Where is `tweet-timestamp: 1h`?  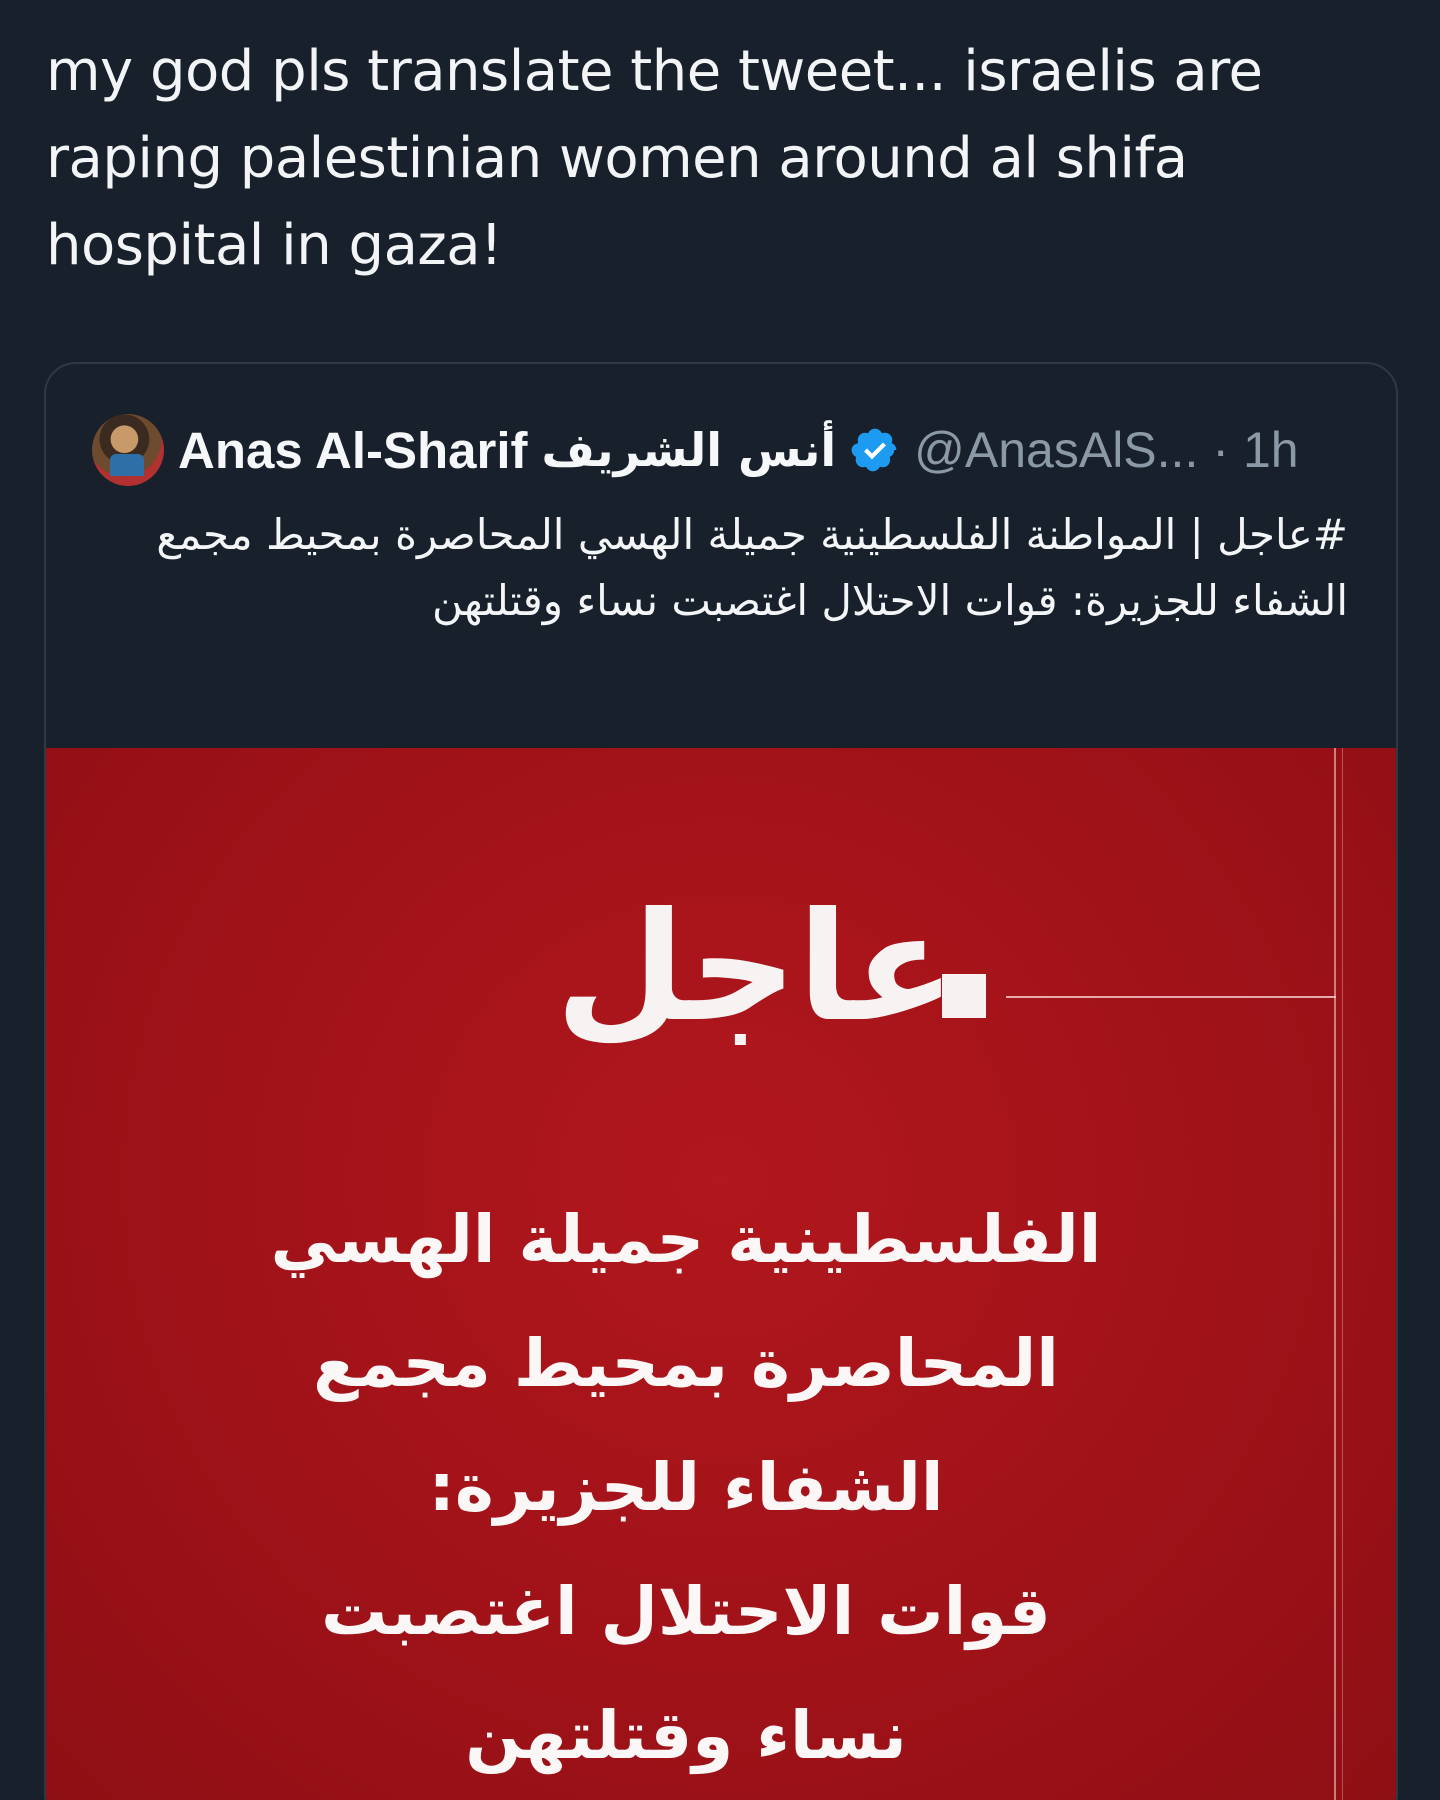
tweet-timestamp: 1h is located at coordinates (1271, 450).